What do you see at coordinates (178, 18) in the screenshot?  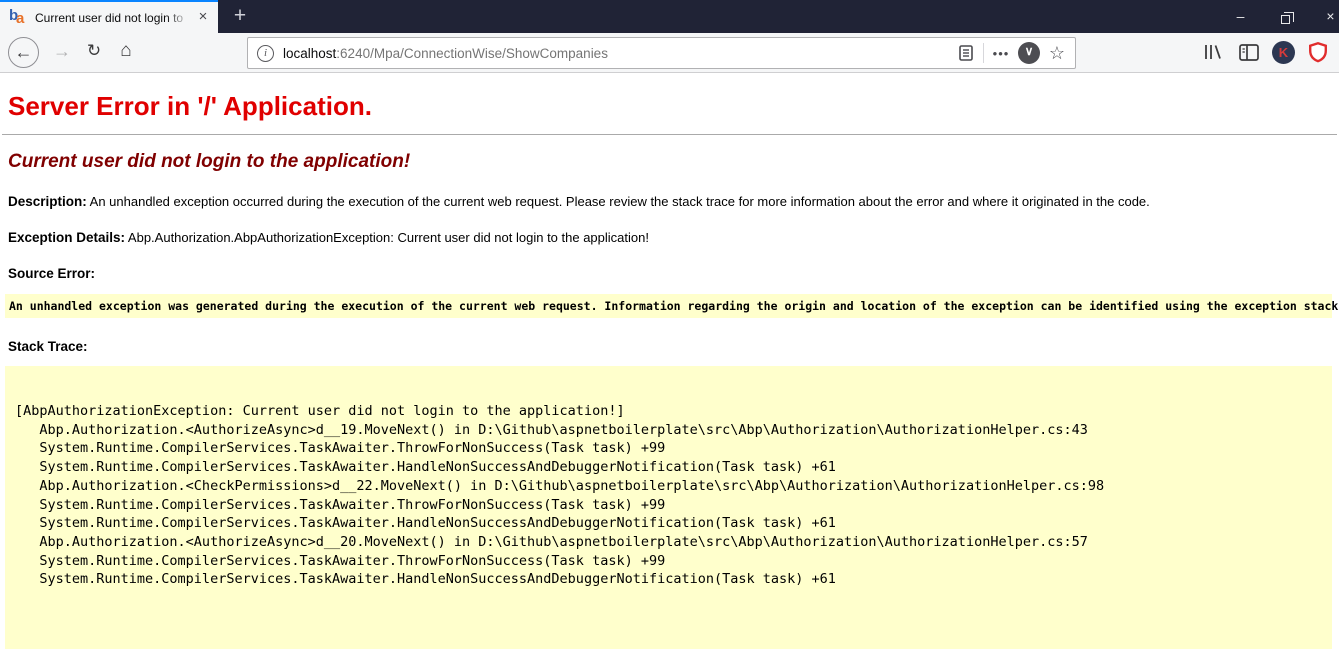 I see `tab-title-fade` at bounding box center [178, 18].